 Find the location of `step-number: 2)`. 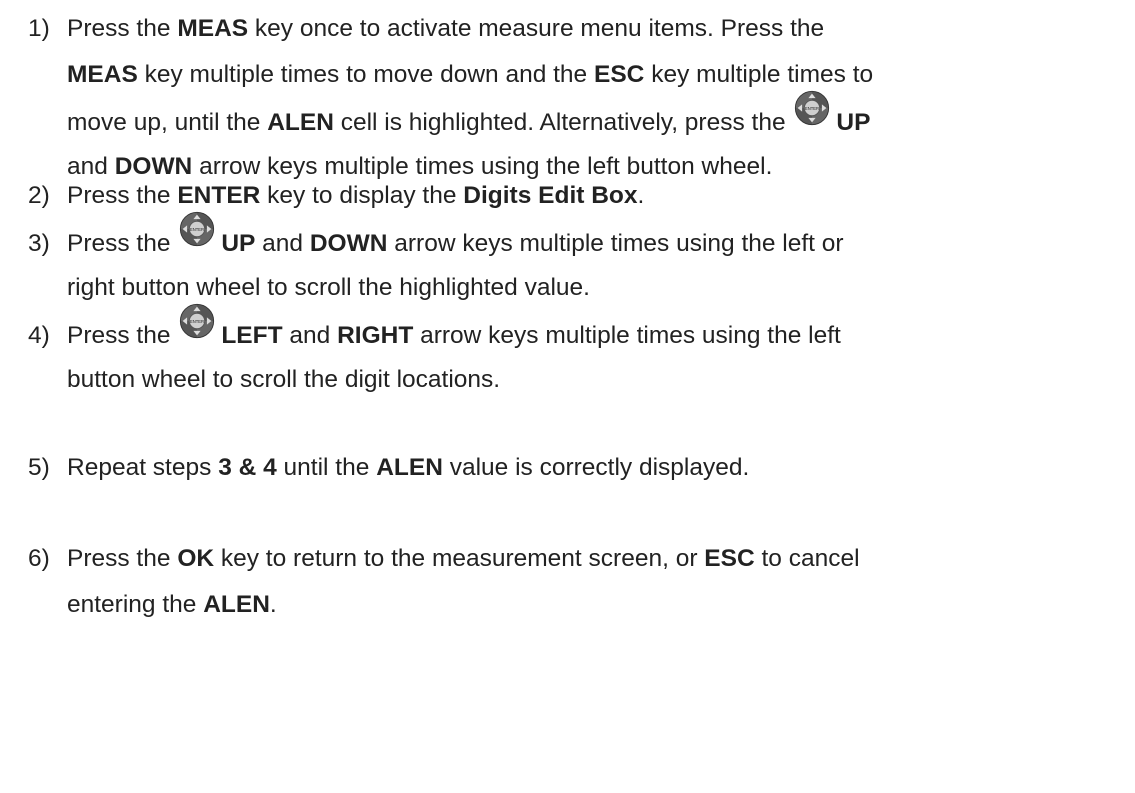

step-number: 2) is located at coordinates (39, 195).